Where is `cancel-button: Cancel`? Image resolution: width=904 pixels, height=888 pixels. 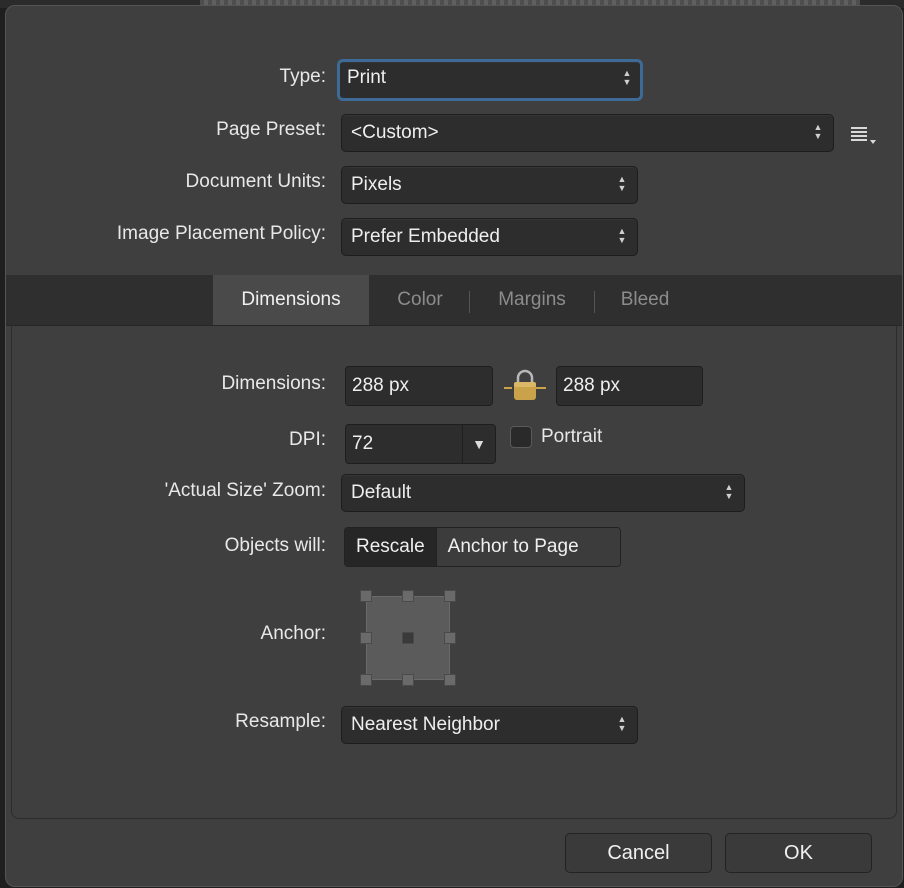 cancel-button: Cancel is located at coordinates (638, 853).